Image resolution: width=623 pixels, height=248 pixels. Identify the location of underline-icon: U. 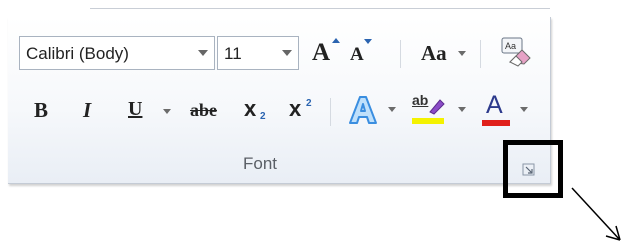
(135, 109).